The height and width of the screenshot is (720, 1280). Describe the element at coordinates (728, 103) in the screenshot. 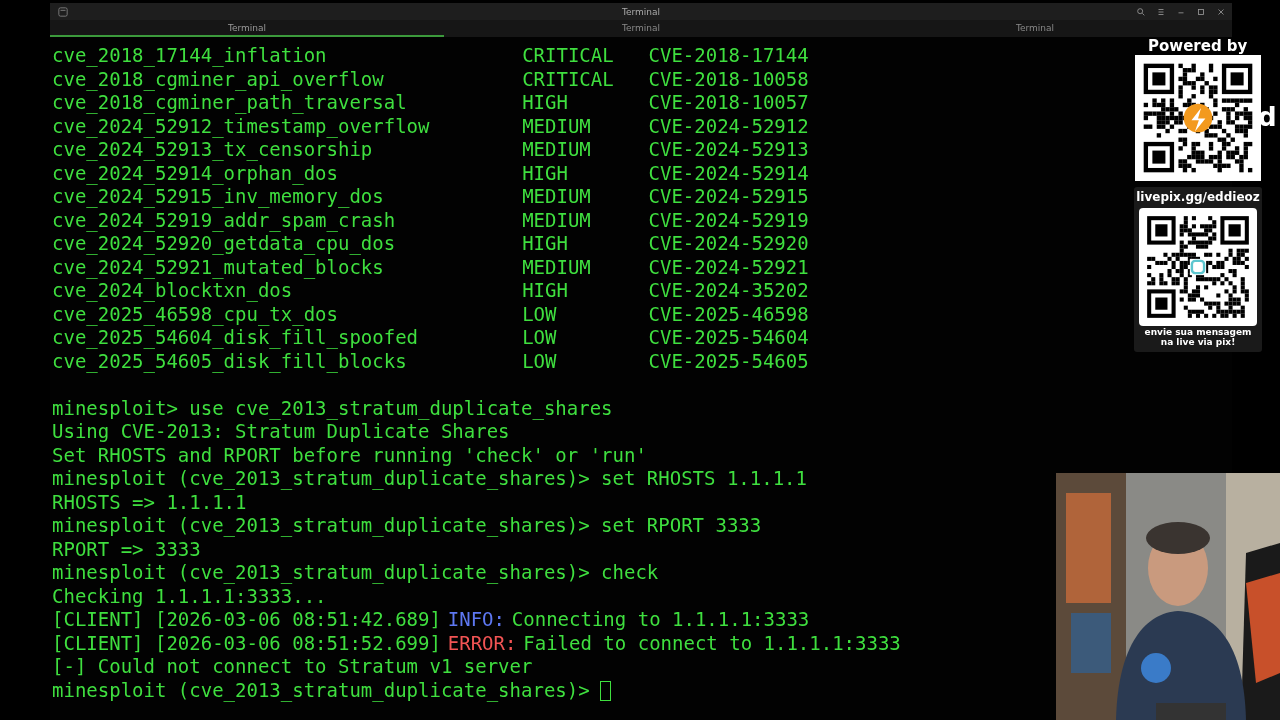

I see `cve-id: CVE-2018-10057` at that location.